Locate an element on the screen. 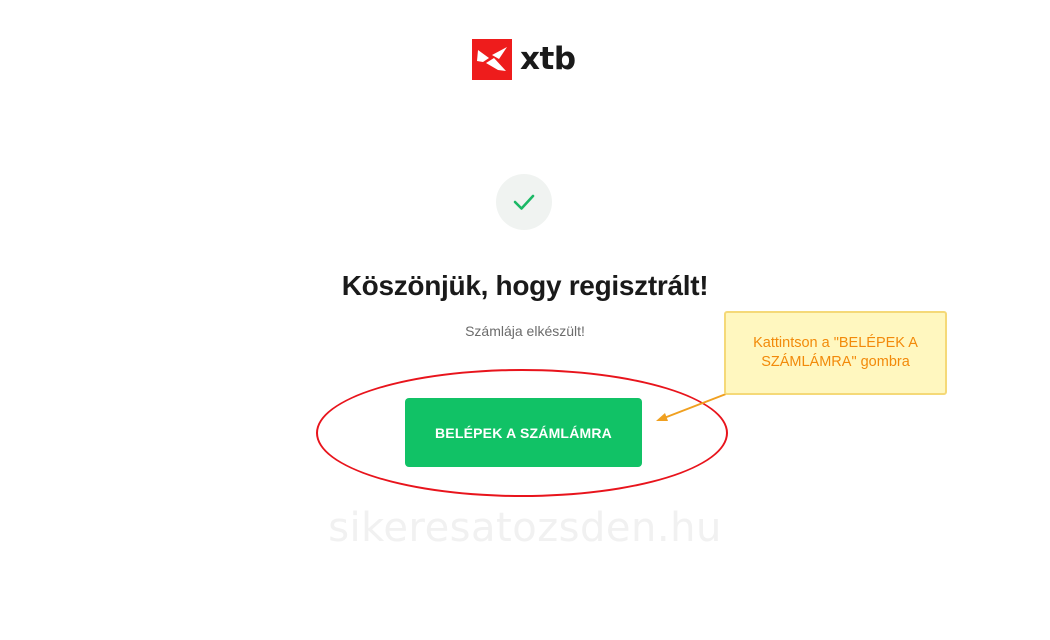 Image resolution: width=1050 pixels, height=640 pixels. callout-arrow-icon is located at coordinates (691, 407).